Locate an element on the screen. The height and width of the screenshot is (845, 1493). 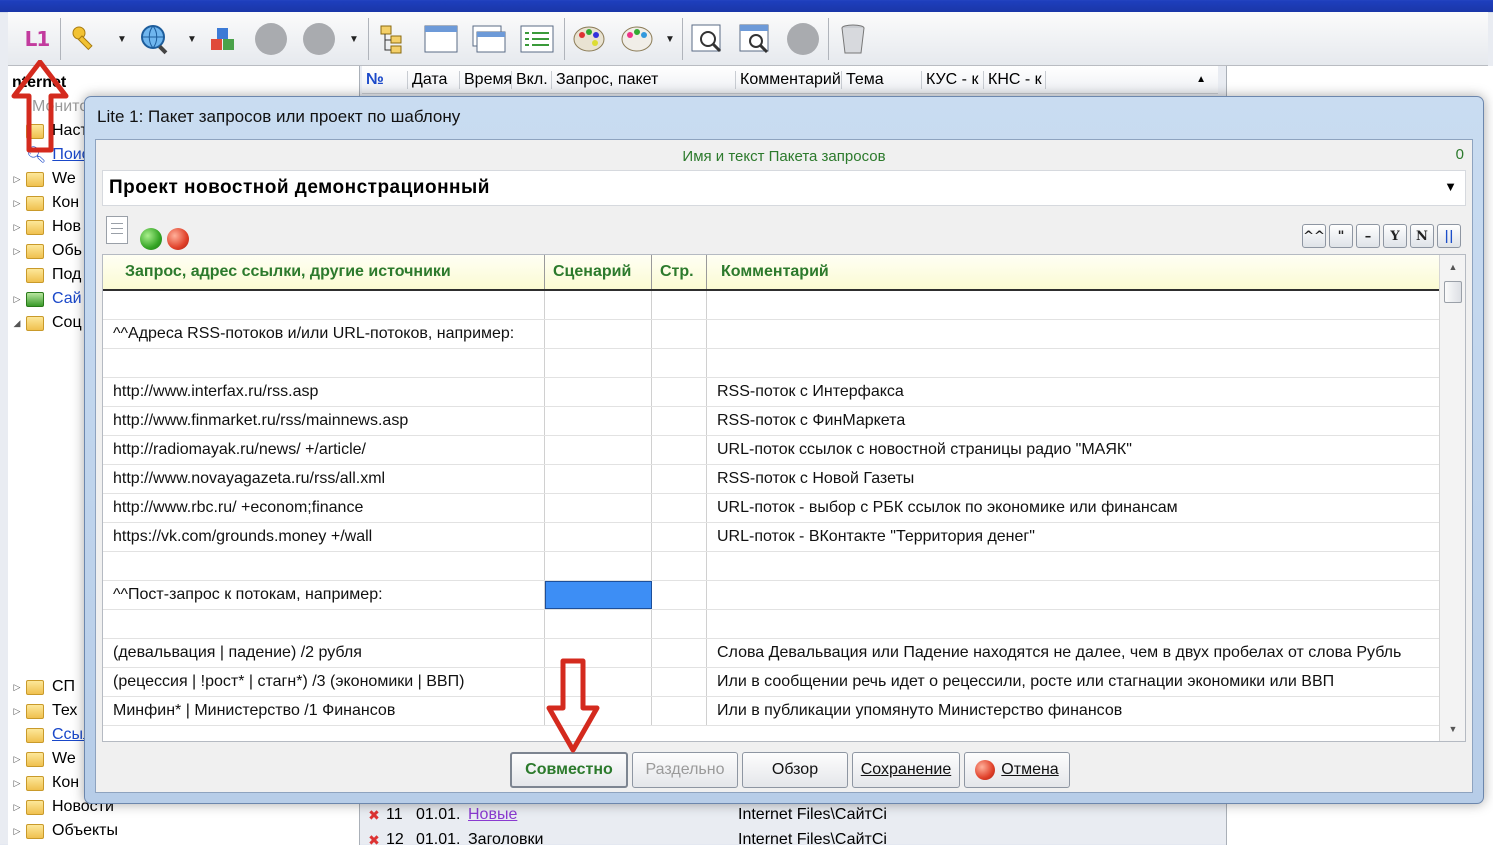
document-icon is located at coordinates (117, 230).